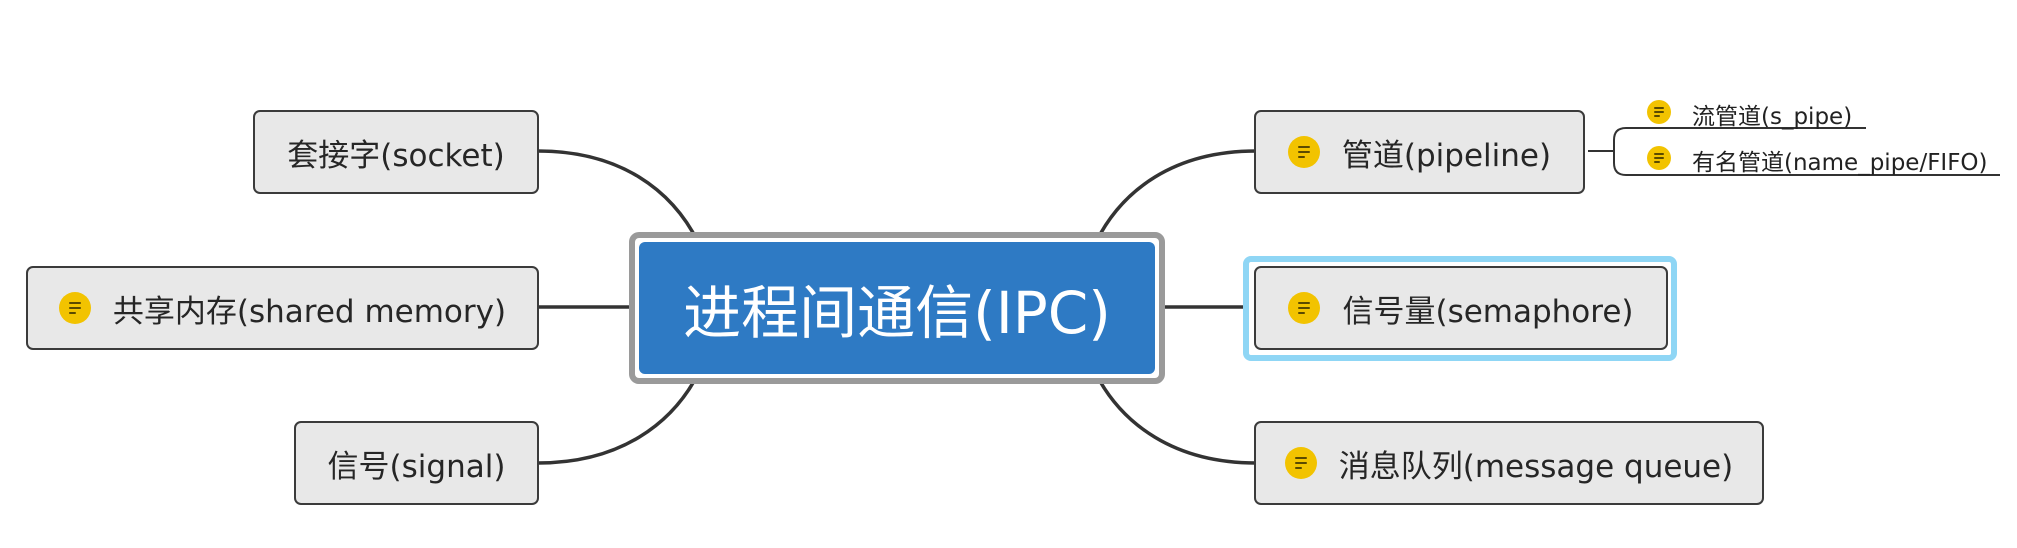 The width and height of the screenshot is (2017, 548). I want to click on topic-pipeline: 管道(pipeline), so click(1419, 152).